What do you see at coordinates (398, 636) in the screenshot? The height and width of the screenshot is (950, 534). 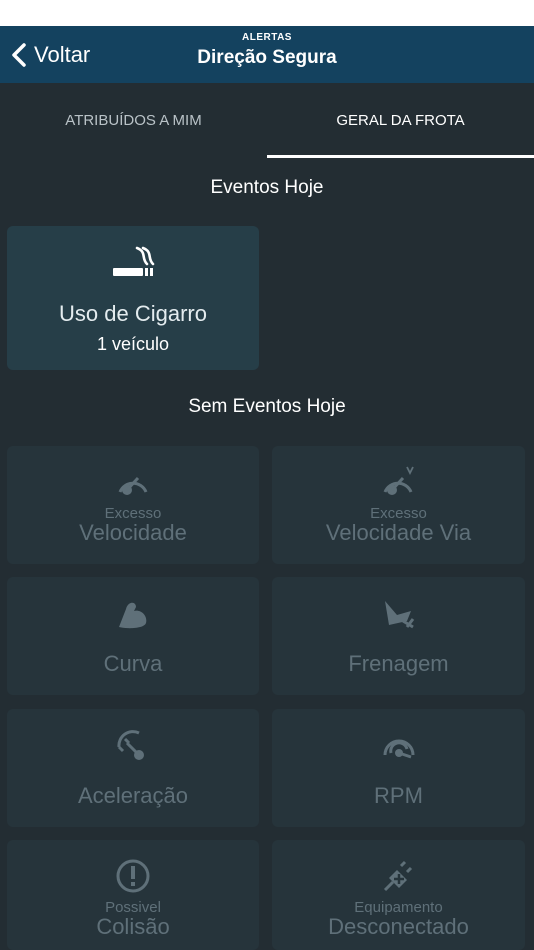 I see `card-braking: Frenagem` at bounding box center [398, 636].